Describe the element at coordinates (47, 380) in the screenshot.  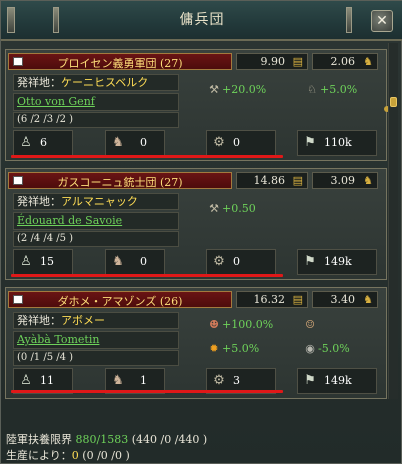
I see `infantry-count: 11` at that location.